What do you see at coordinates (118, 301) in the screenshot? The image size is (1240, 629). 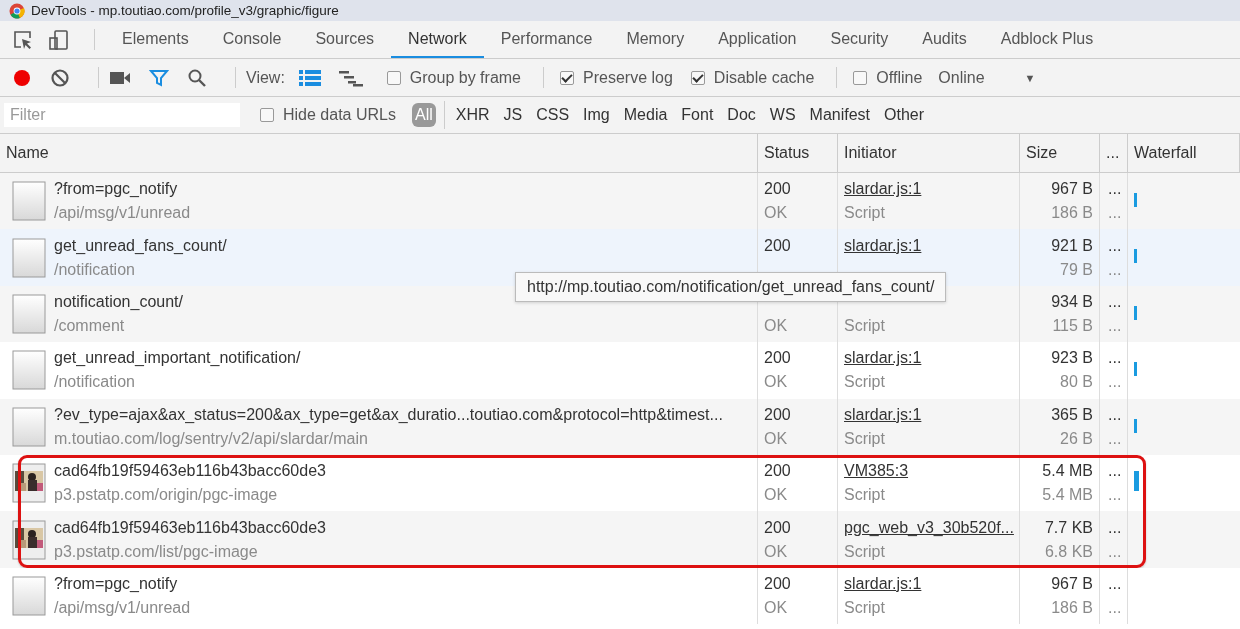 I see `request-name: notification_count/` at bounding box center [118, 301].